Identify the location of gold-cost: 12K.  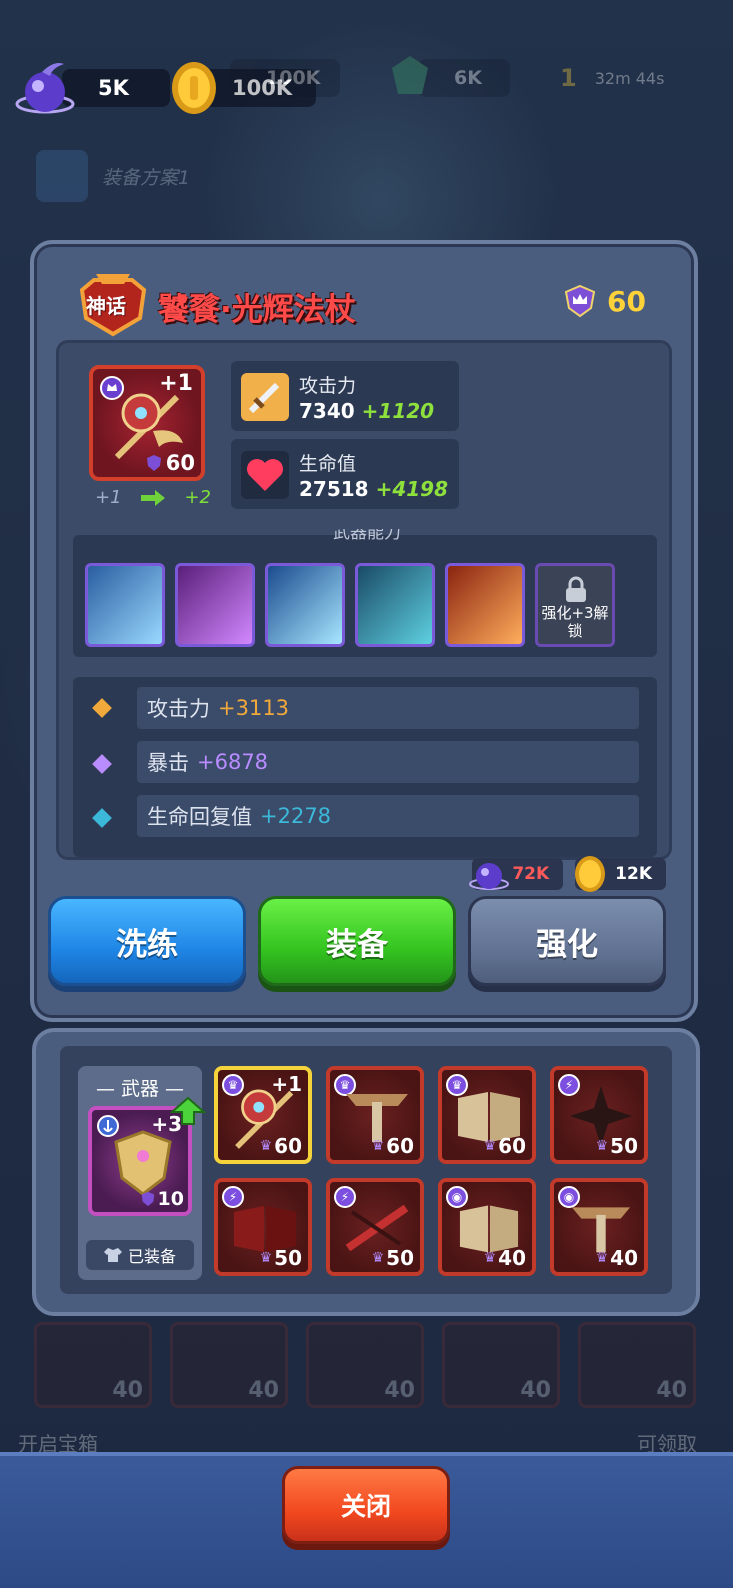
(620, 874).